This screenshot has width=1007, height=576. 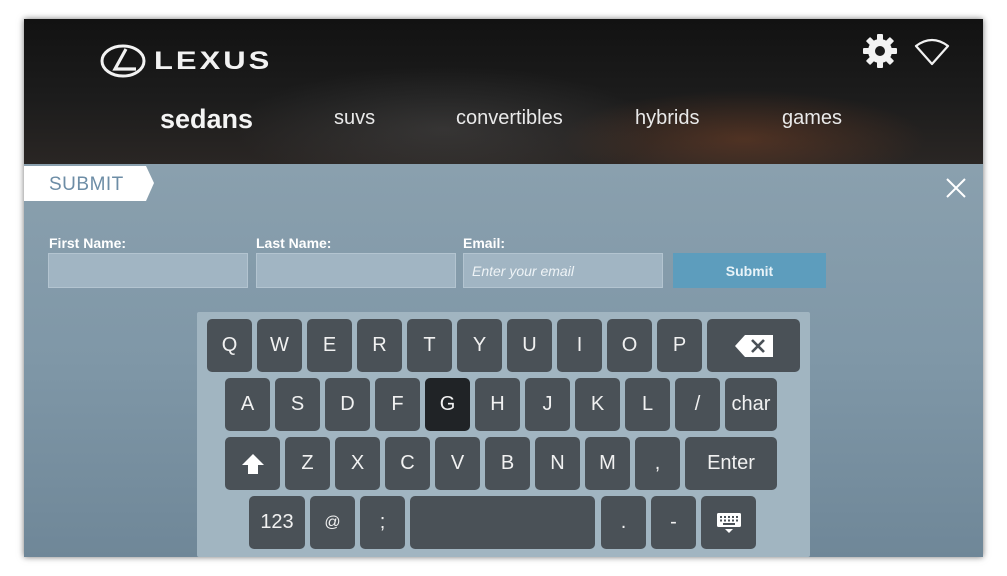 I want to click on nav-item-hybrids: hybrids, so click(x=667, y=118).